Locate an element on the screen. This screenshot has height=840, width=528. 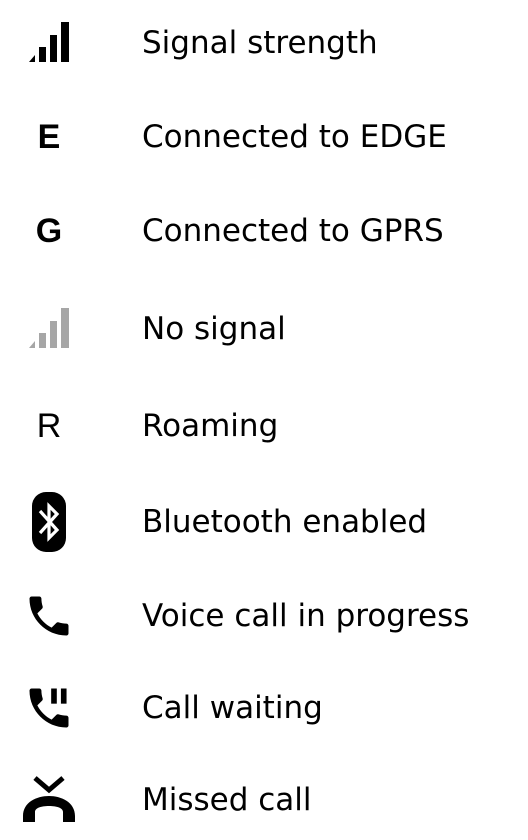
edge-icon: E is located at coordinates (49, 137).